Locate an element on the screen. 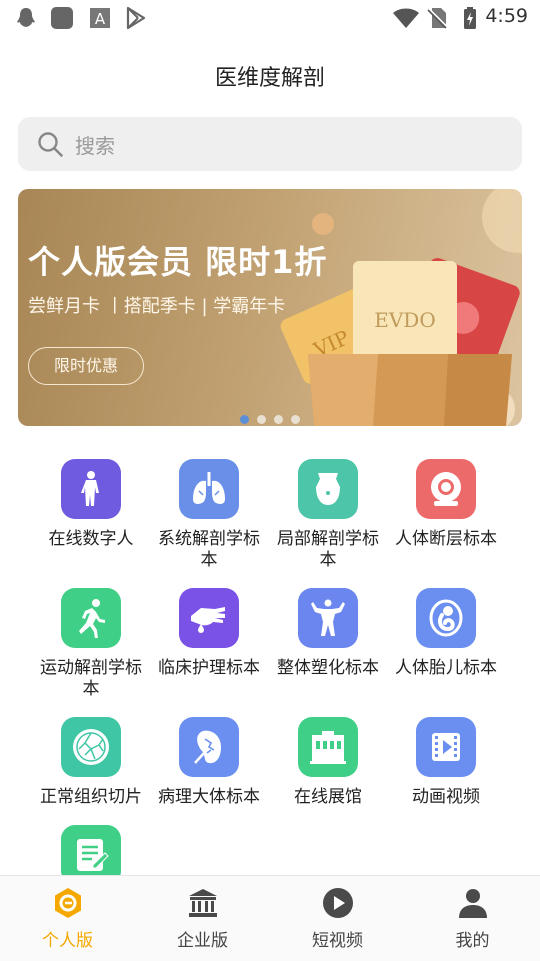 Image resolution: width=540 pixels, height=961 pixels. tab-mine: 我的 is located at coordinates (472, 918).